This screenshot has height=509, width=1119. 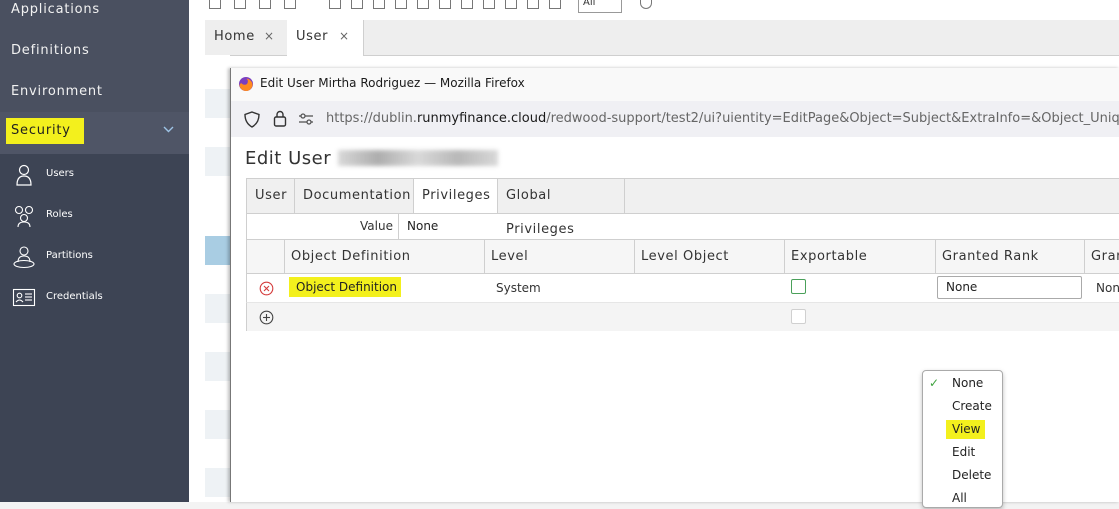 I want to click on sidebar-item-label: Users, so click(x=60, y=173).